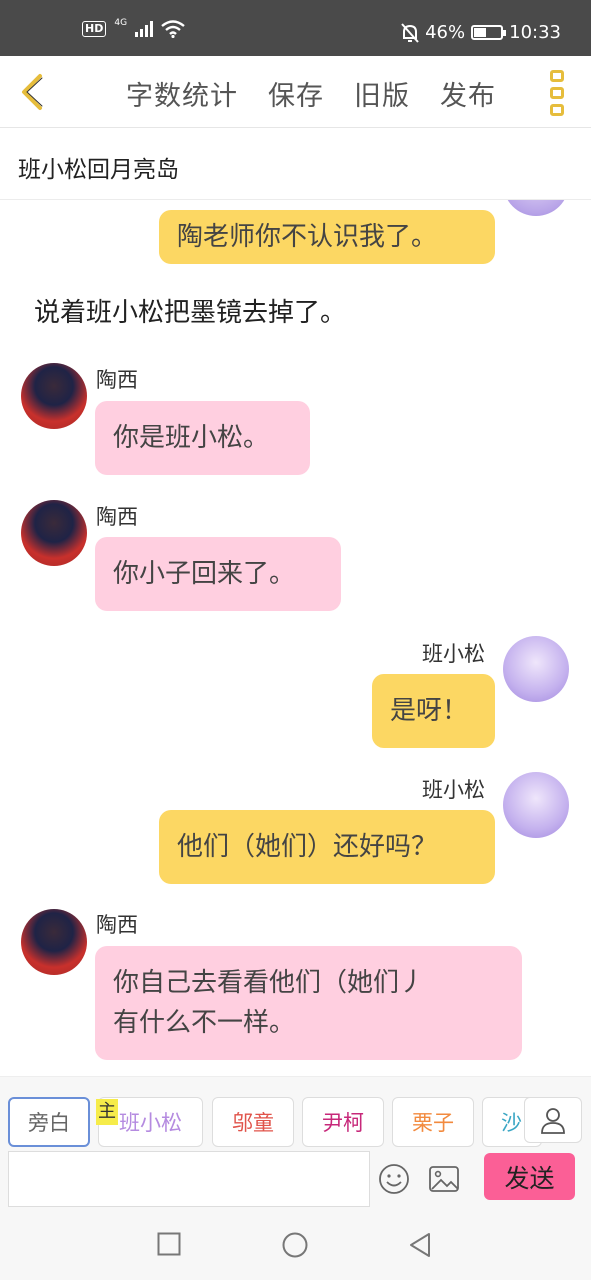 Image resolution: width=591 pixels, height=1280 pixels. Describe the element at coordinates (202, 438) in the screenshot. I see `message-bubble: 你是班小松。` at that location.